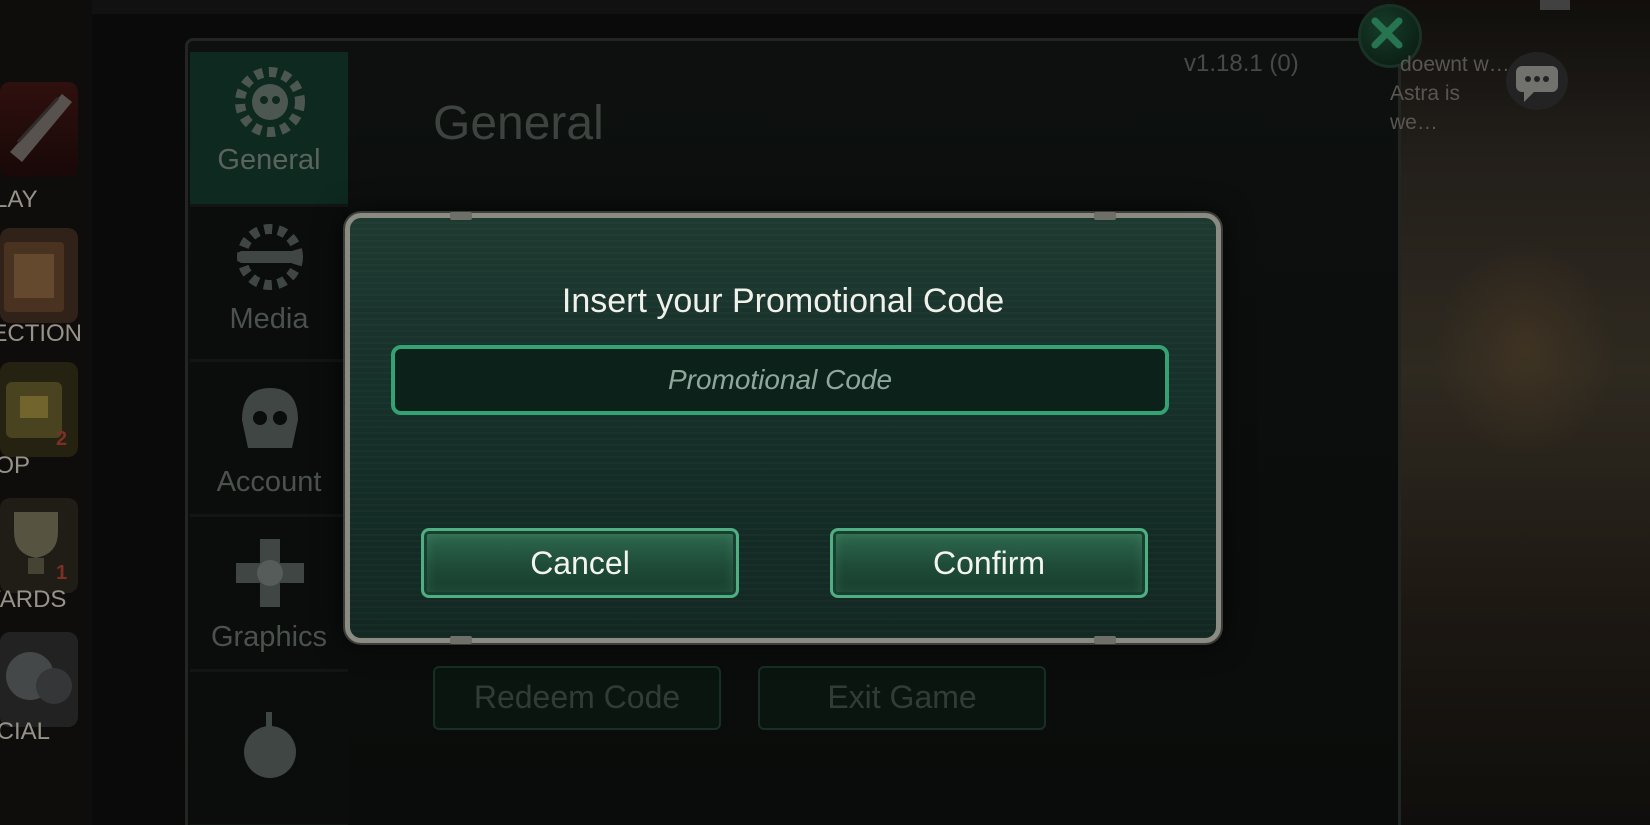  What do you see at coordinates (780, 380) in the screenshot?
I see `promo-code-input: Promotional Code` at bounding box center [780, 380].